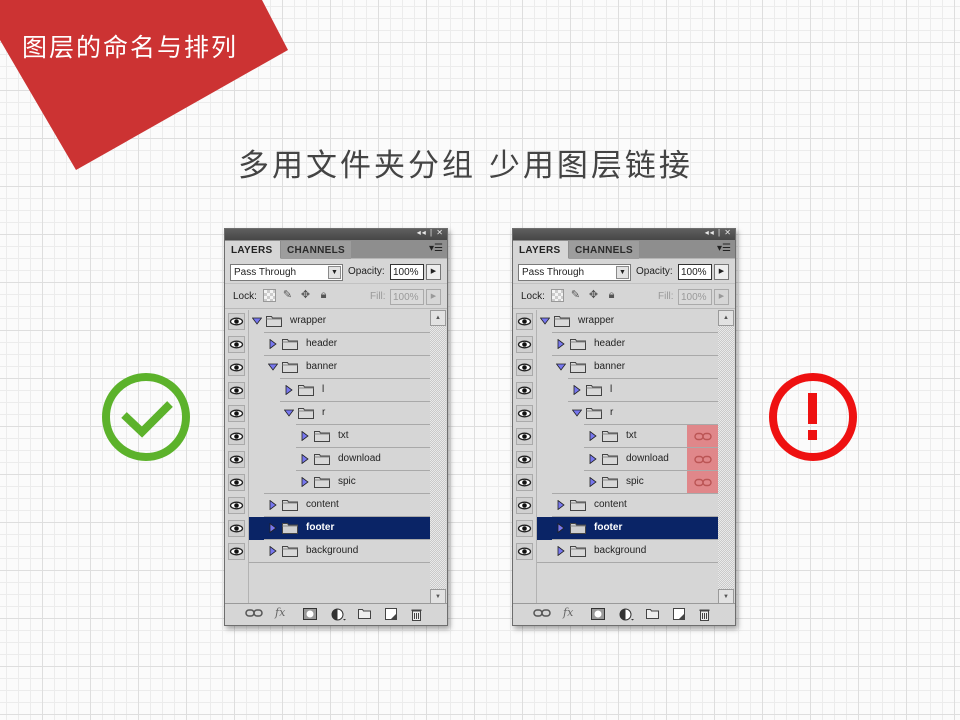 This screenshot has width=960, height=720. Describe the element at coordinates (339, 344) in the screenshot. I see `layer-body: header` at that location.